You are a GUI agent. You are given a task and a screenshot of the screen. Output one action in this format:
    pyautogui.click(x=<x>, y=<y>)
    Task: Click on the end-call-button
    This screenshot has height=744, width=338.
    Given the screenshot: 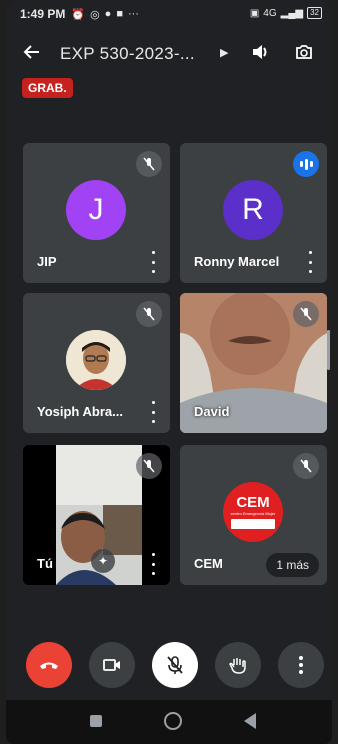 What is the action you would take?
    pyautogui.click(x=49, y=665)
    